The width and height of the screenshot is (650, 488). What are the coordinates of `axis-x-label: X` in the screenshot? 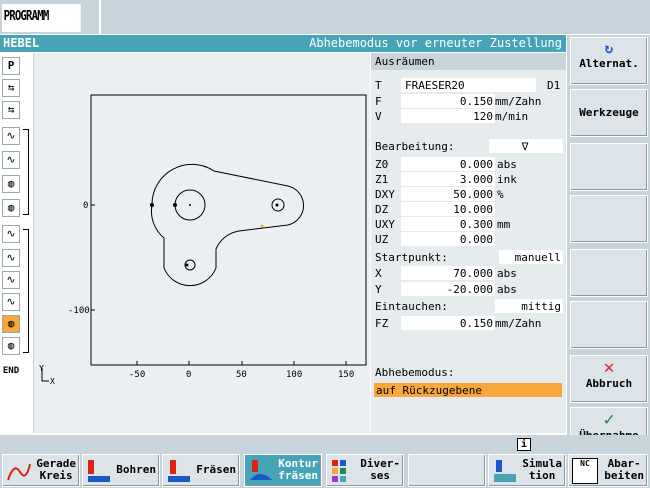 It's located at (52, 381).